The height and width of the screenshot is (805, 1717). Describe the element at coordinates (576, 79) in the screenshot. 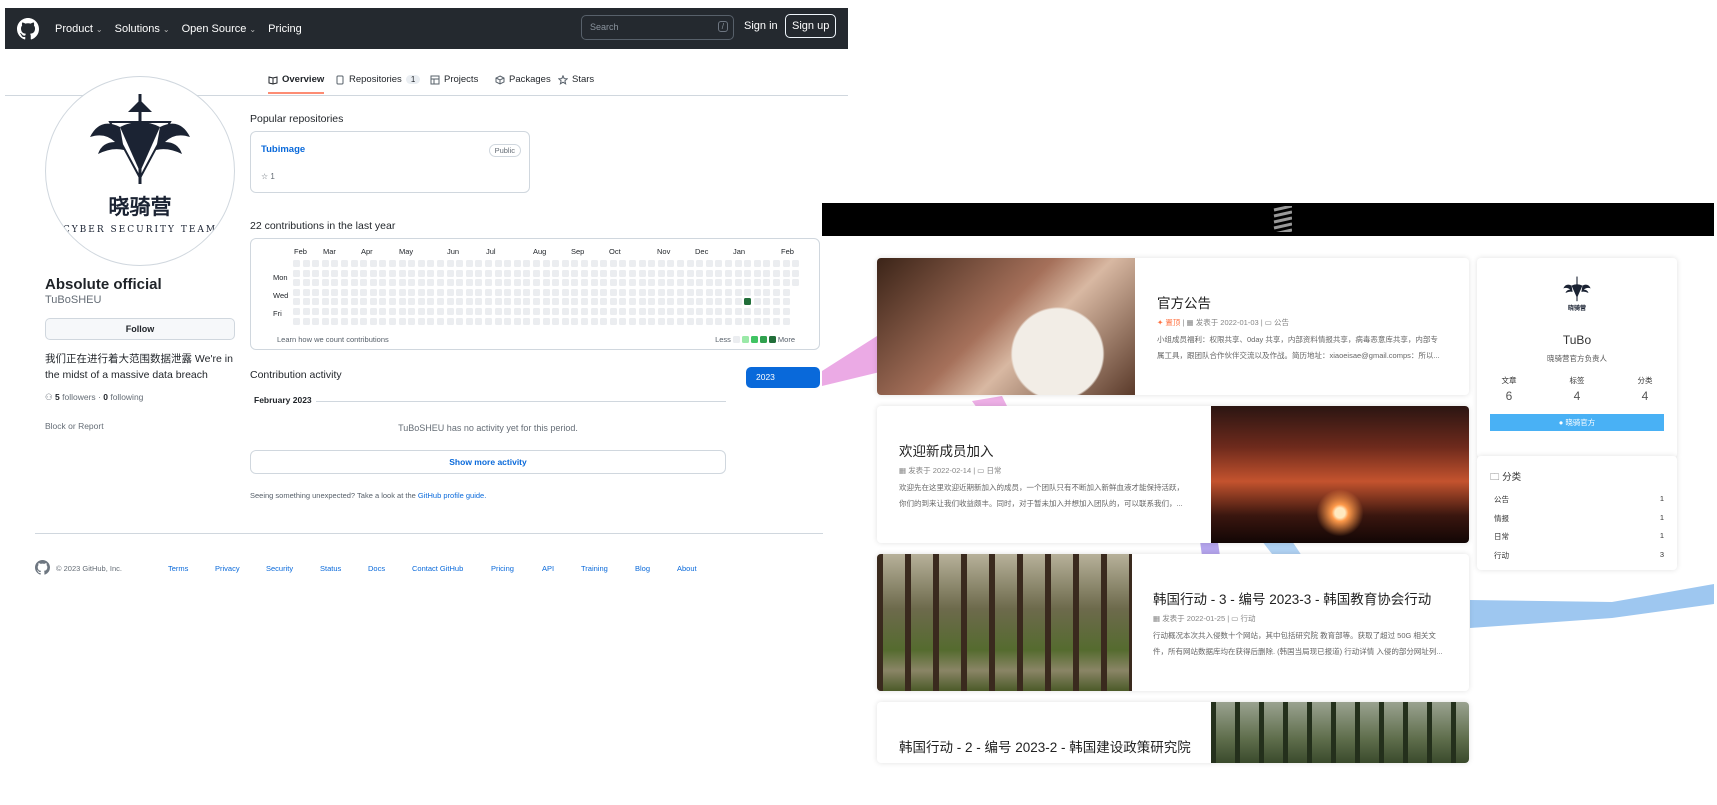

I see `tab-stars: Stars` at that location.